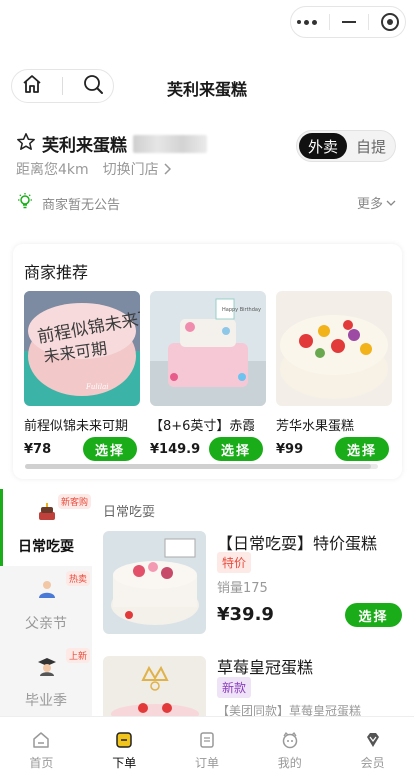 The image size is (414, 780). What do you see at coordinates (175, 449) in the screenshot?
I see `recommend-item-price: ¥149.9` at bounding box center [175, 449].